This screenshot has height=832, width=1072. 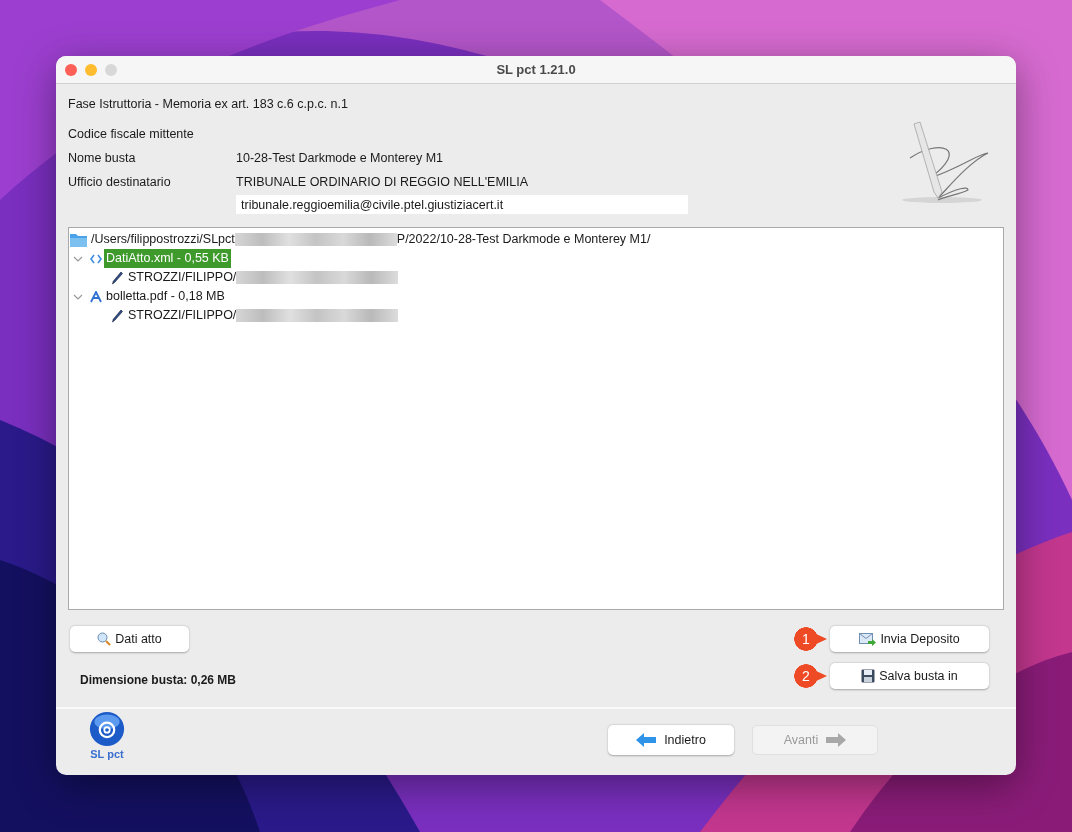 I want to click on callout-badge: 1, so click(x=811, y=639).